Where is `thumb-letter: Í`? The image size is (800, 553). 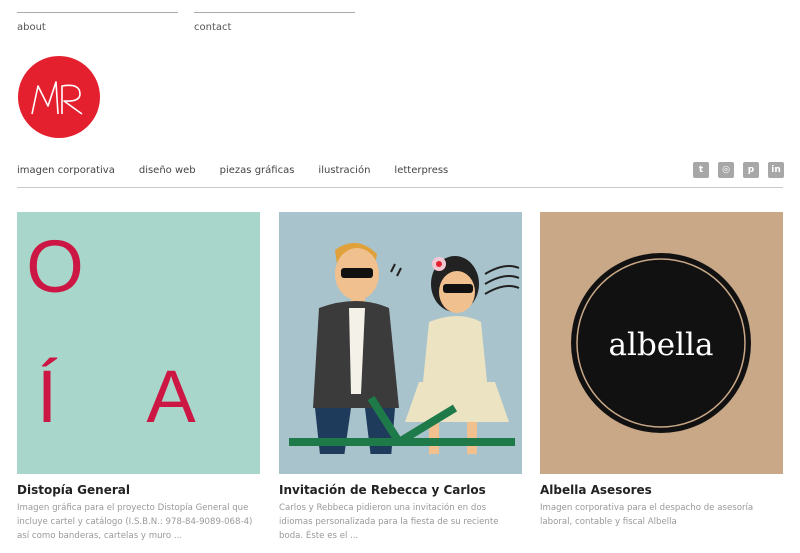 thumb-letter: Í is located at coordinates (47, 396).